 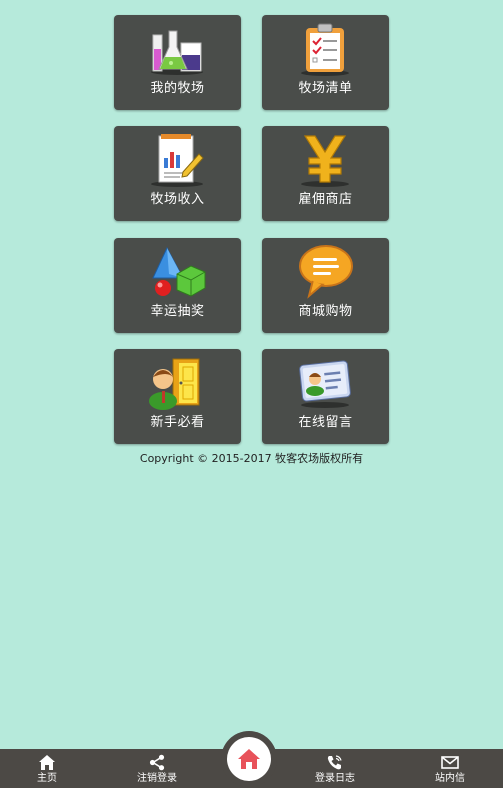 I want to click on tile-my-farm: 我的牧场, so click(x=177, y=62).